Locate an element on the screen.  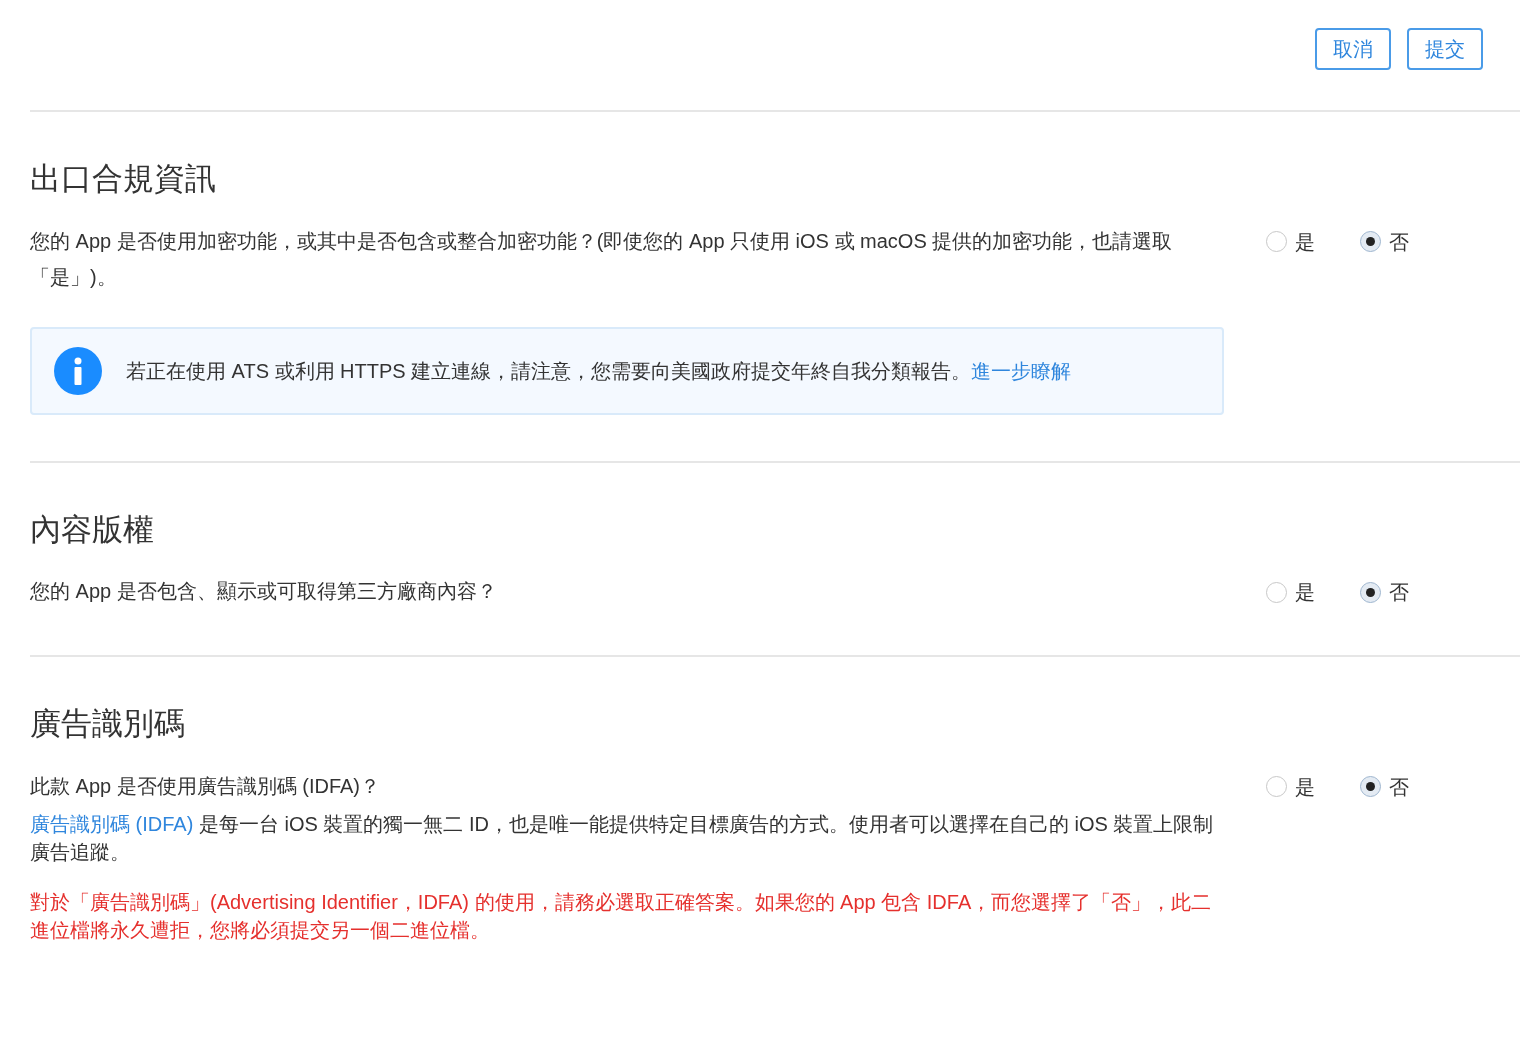
question-text: 此款 App 是否使用廣告識別碼 (IDFA)？ is located at coordinates (206, 786).